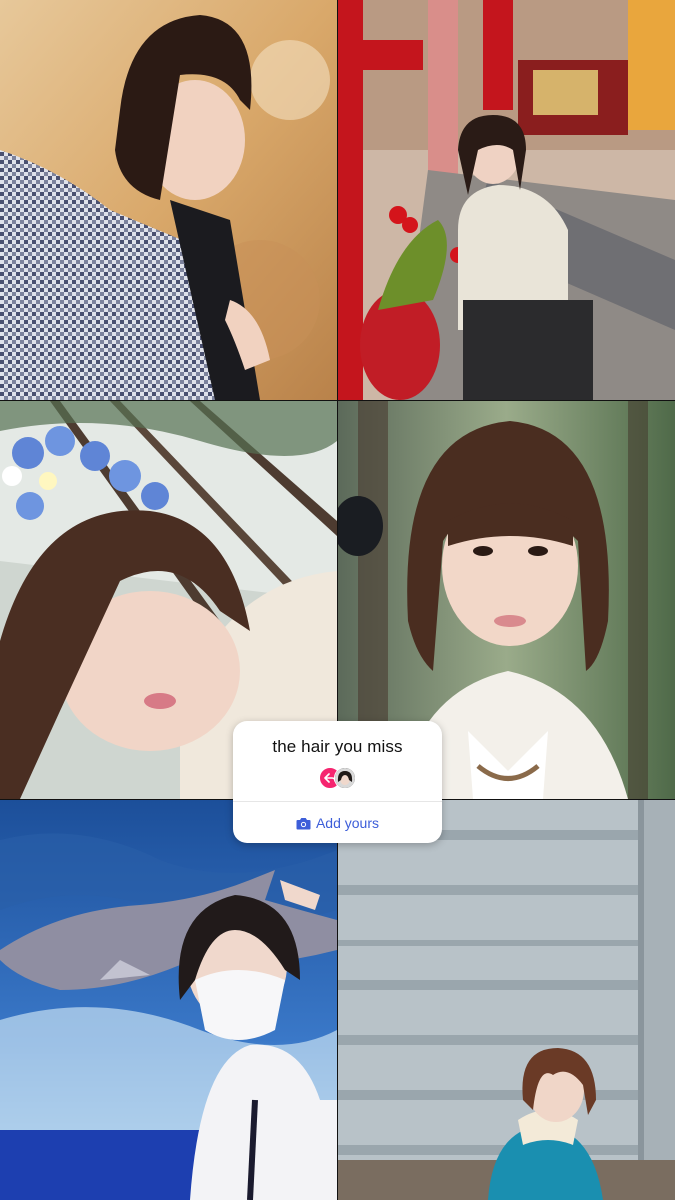  Describe the element at coordinates (347, 823) in the screenshot. I see `add-yours-label: Add yours` at that location.